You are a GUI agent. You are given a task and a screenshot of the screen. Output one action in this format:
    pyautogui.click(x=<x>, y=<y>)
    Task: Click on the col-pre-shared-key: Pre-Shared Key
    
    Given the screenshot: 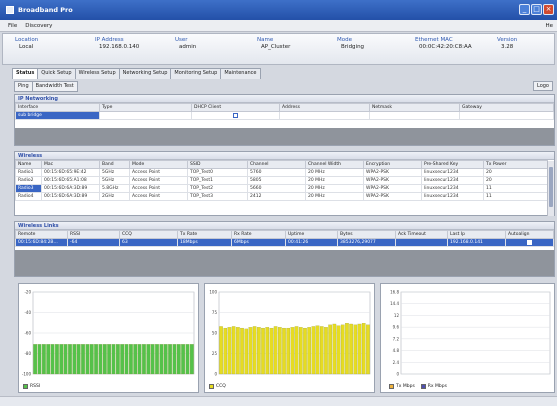 What is the action you would take?
    pyautogui.click(x=452, y=164)
    